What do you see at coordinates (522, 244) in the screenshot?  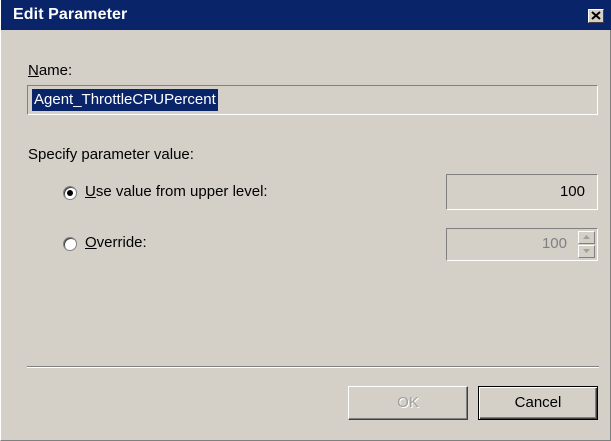 I see `override-value-stepper: 100` at bounding box center [522, 244].